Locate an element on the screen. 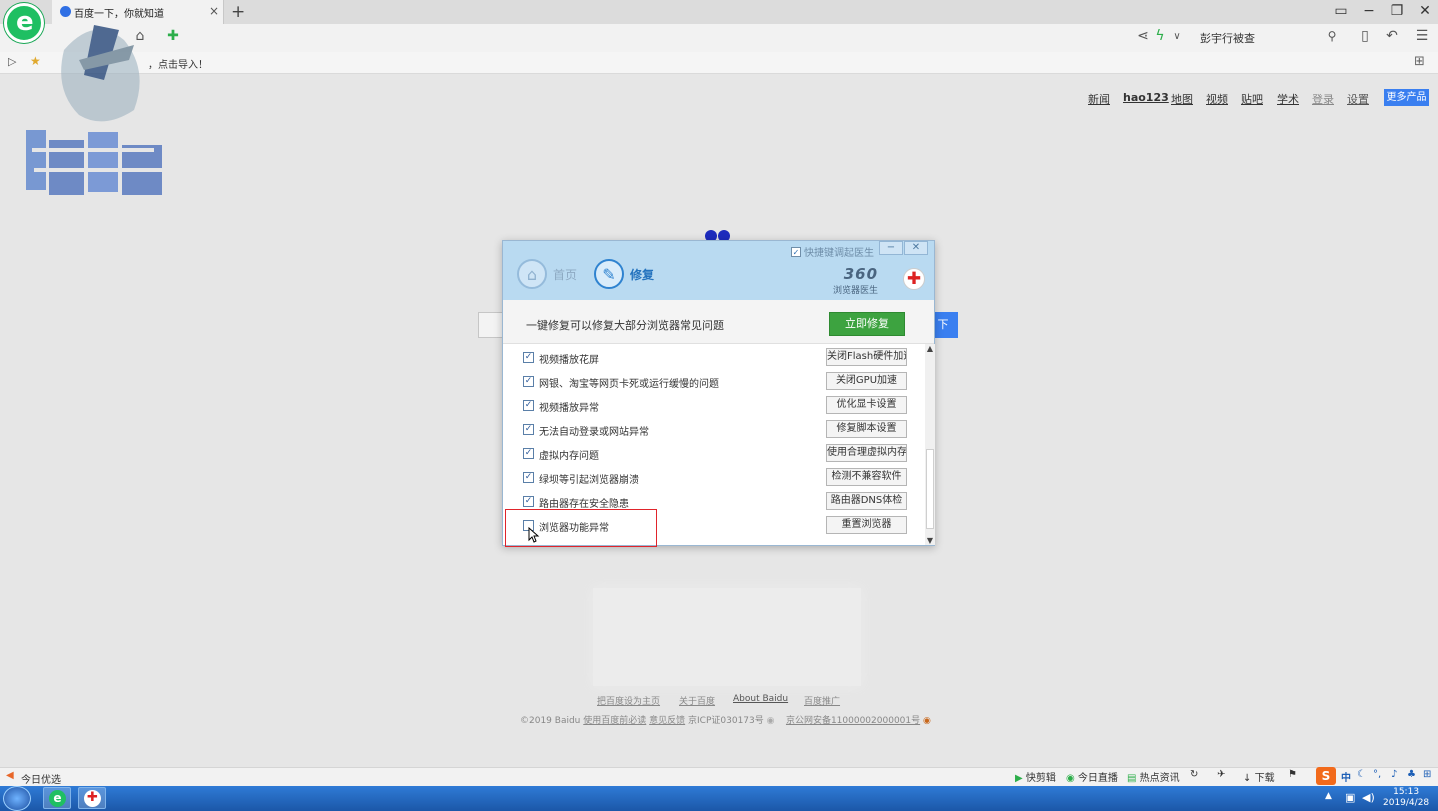  hotkey-checkbox: ✓ is located at coordinates (796, 251).